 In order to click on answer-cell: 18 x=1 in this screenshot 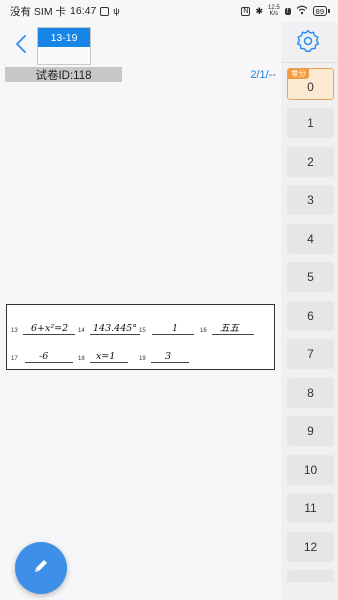, I will do `click(105, 355)`.